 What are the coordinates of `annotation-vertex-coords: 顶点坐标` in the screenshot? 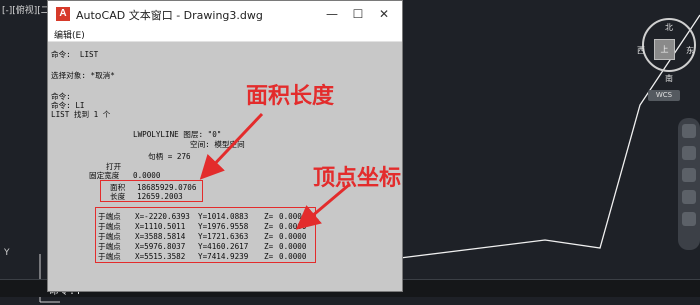 It's located at (357, 178).